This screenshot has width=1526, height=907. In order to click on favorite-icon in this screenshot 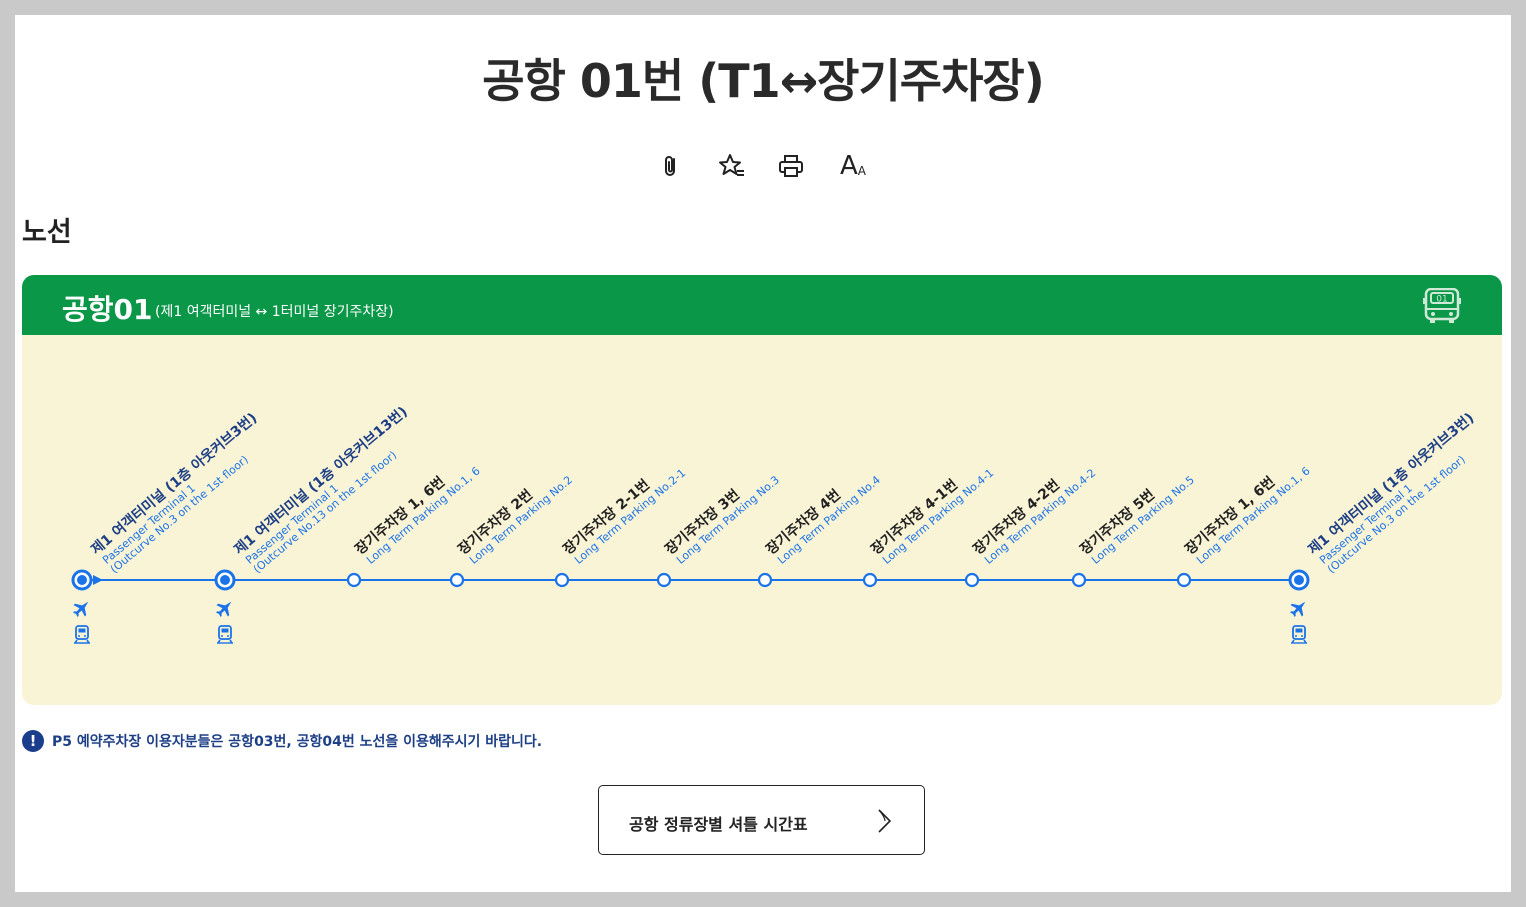, I will do `click(732, 166)`.